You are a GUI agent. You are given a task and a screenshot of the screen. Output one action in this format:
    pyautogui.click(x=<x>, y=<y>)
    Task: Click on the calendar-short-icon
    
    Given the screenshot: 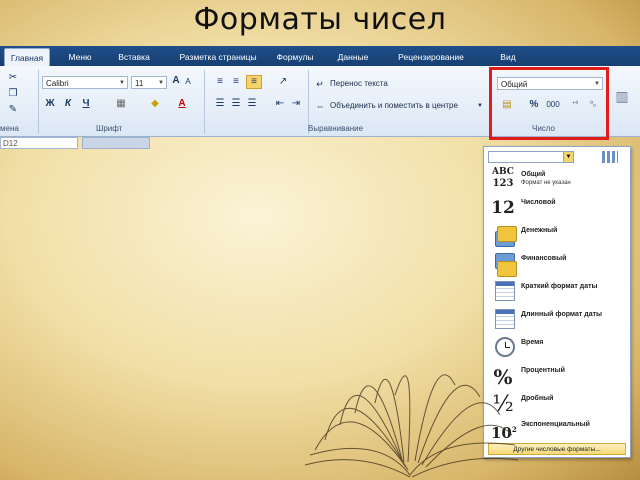 What is the action you would take?
    pyautogui.click(x=503, y=292)
    